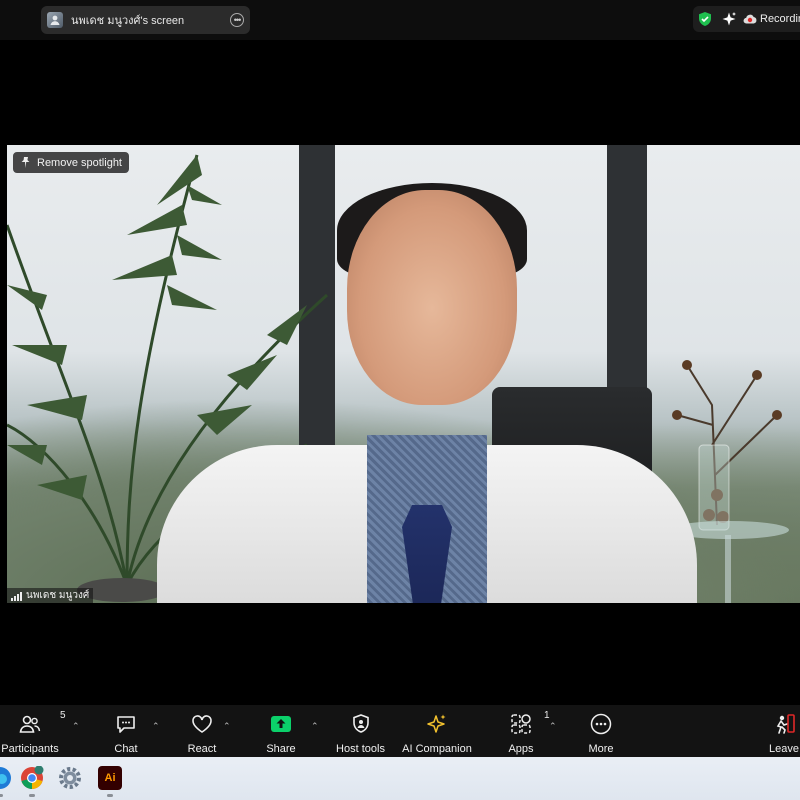 The width and height of the screenshot is (800, 800). I want to click on participant-name-tag: นพเดช มนูวงศ์, so click(50, 595).